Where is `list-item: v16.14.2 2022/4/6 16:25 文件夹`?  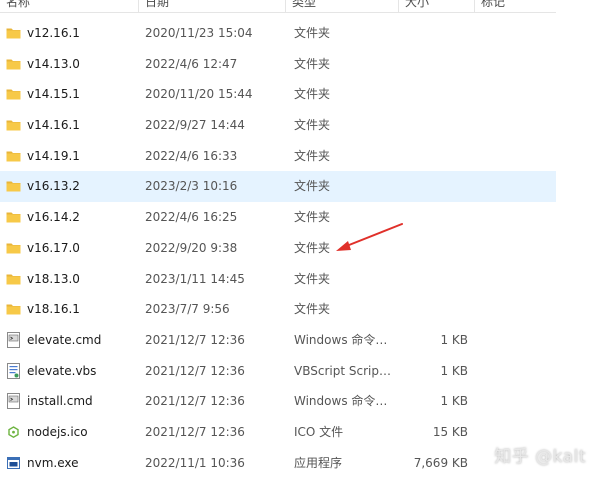 list-item: v16.14.2 2022/4/6 16:25 文件夹 is located at coordinates (278, 217).